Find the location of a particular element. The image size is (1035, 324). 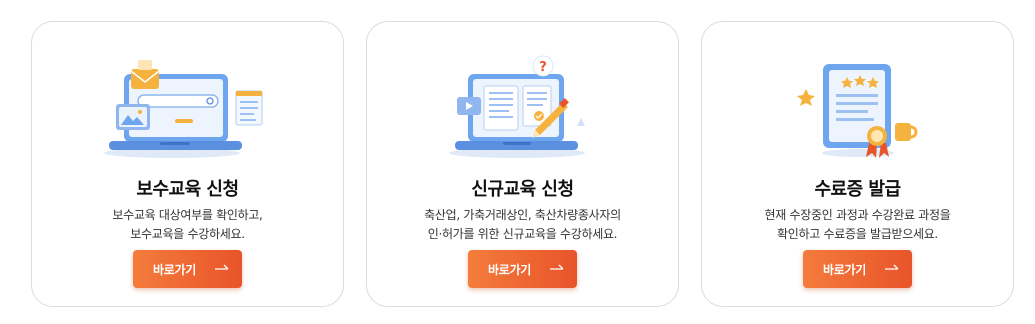

card-description: 현재 수장중인 과정과 수강완료 과정을 확인하고 수료증을 발급받으세요. is located at coordinates (857, 225).